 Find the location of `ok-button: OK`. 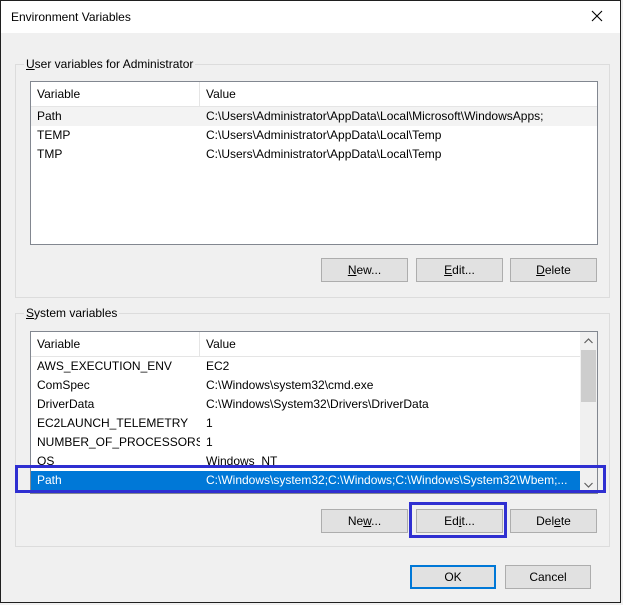

ok-button: OK is located at coordinates (453, 577).